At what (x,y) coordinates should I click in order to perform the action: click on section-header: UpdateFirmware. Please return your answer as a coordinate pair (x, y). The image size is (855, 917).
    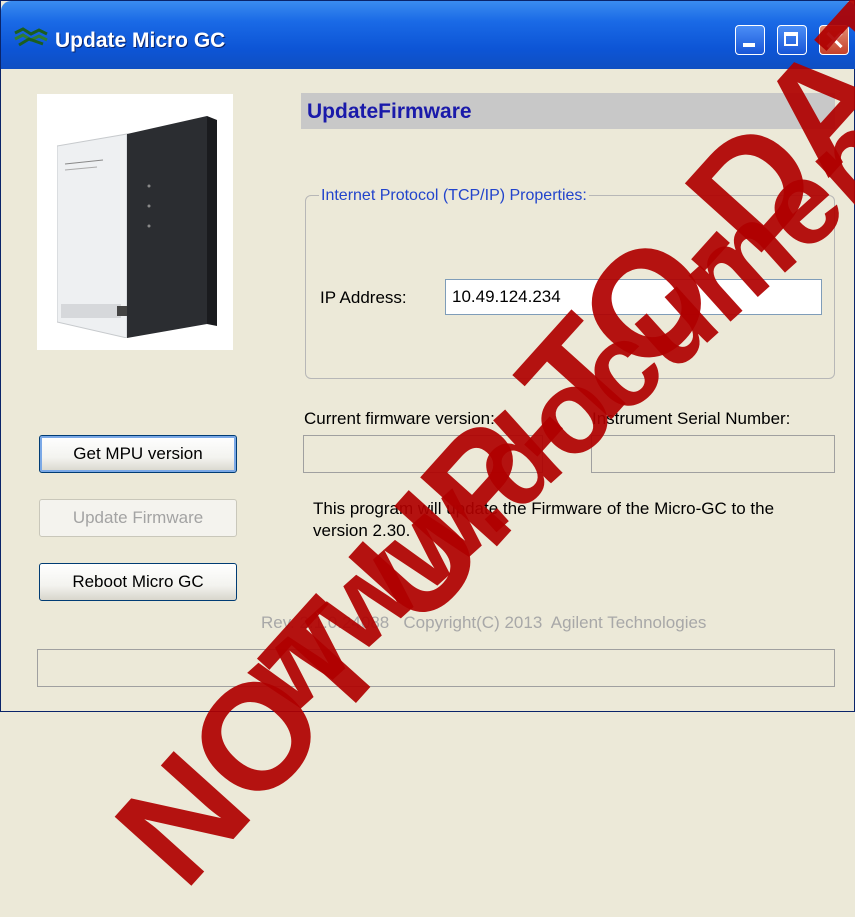
    Looking at the image, I should click on (568, 111).